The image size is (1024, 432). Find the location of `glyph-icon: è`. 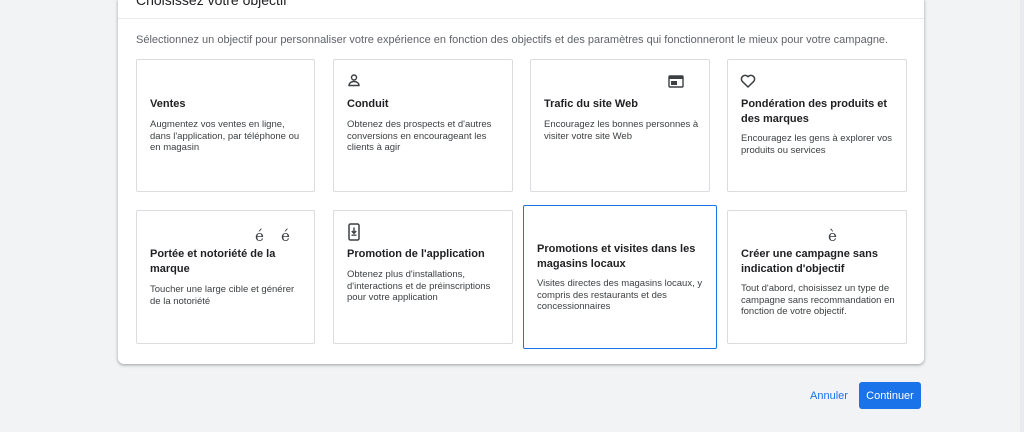

glyph-icon: è is located at coordinates (832, 236).